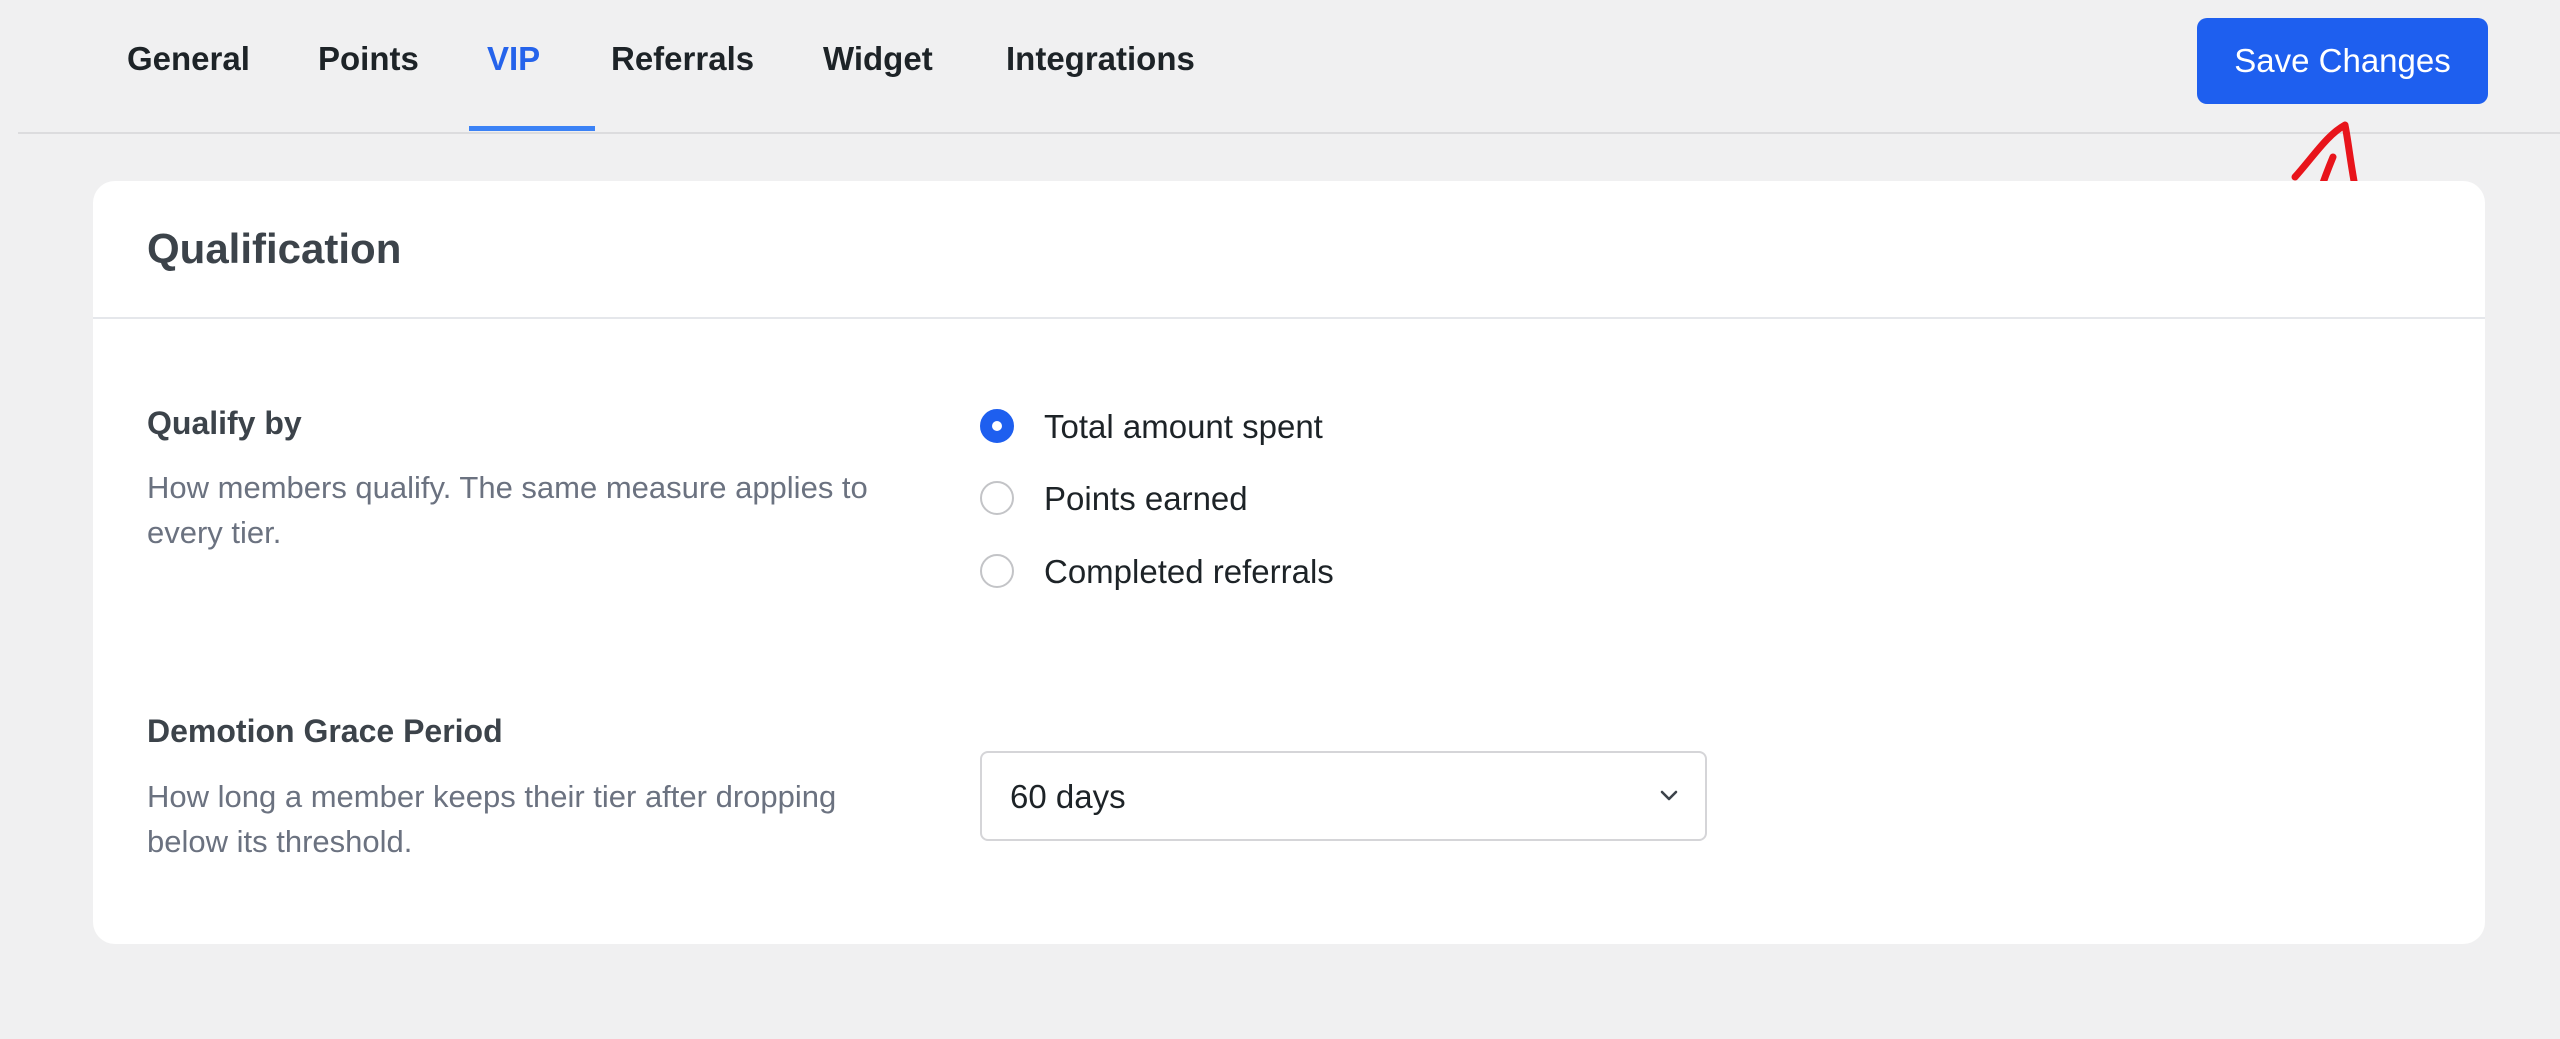 The height and width of the screenshot is (1039, 2560). I want to click on tab-referrals: Referrals, so click(682, 66).